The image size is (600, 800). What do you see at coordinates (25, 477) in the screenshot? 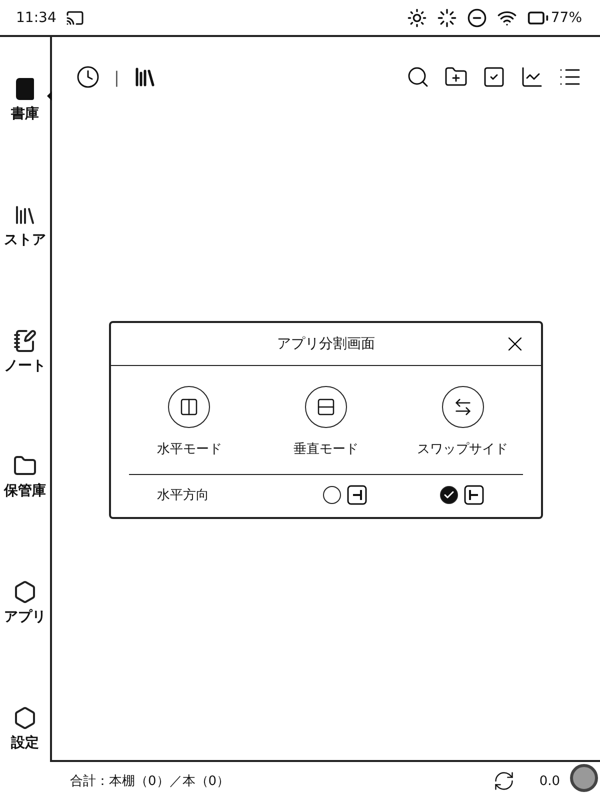
I see `sidebar-item: 保管庫` at bounding box center [25, 477].